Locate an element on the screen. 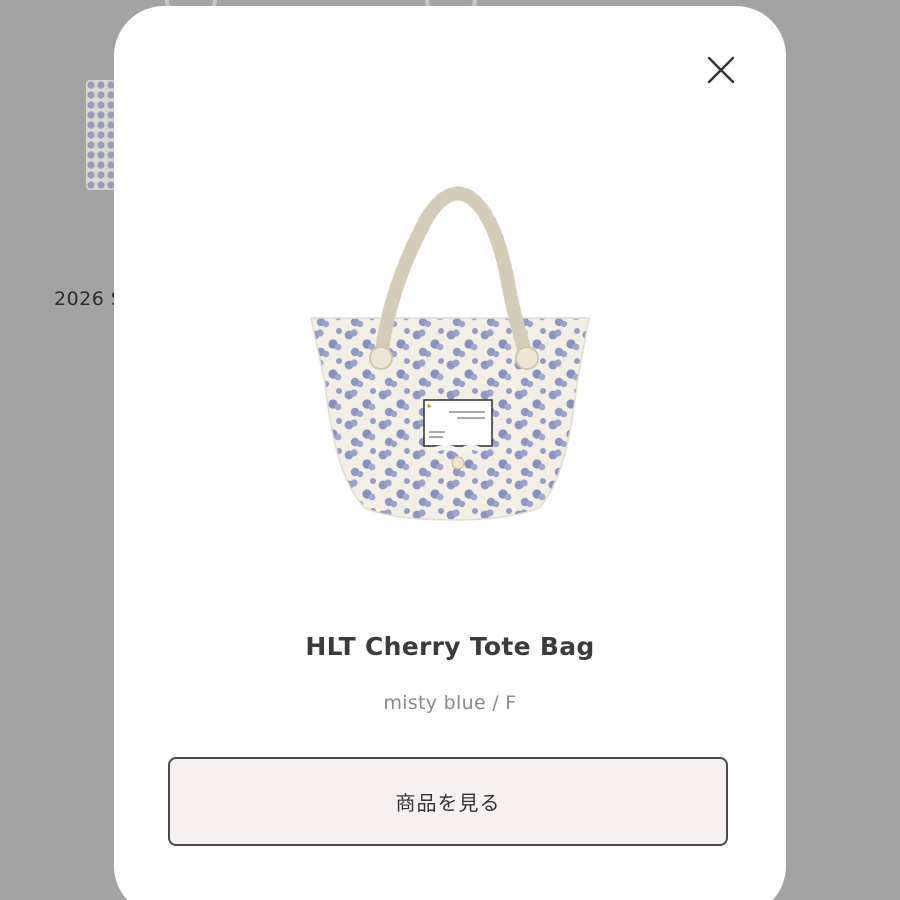 The height and width of the screenshot is (900, 900). close-button is located at coordinates (721, 70).